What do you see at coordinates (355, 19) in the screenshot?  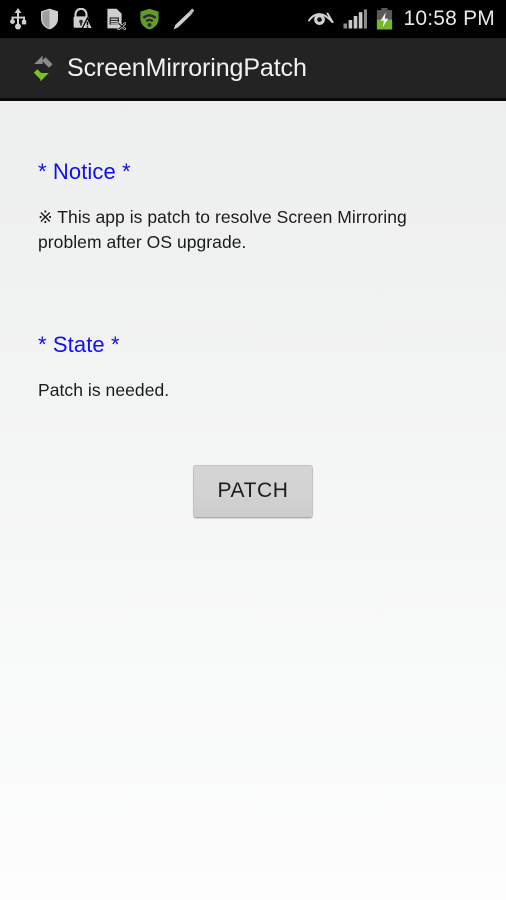 I see `signal-bars-icon` at bounding box center [355, 19].